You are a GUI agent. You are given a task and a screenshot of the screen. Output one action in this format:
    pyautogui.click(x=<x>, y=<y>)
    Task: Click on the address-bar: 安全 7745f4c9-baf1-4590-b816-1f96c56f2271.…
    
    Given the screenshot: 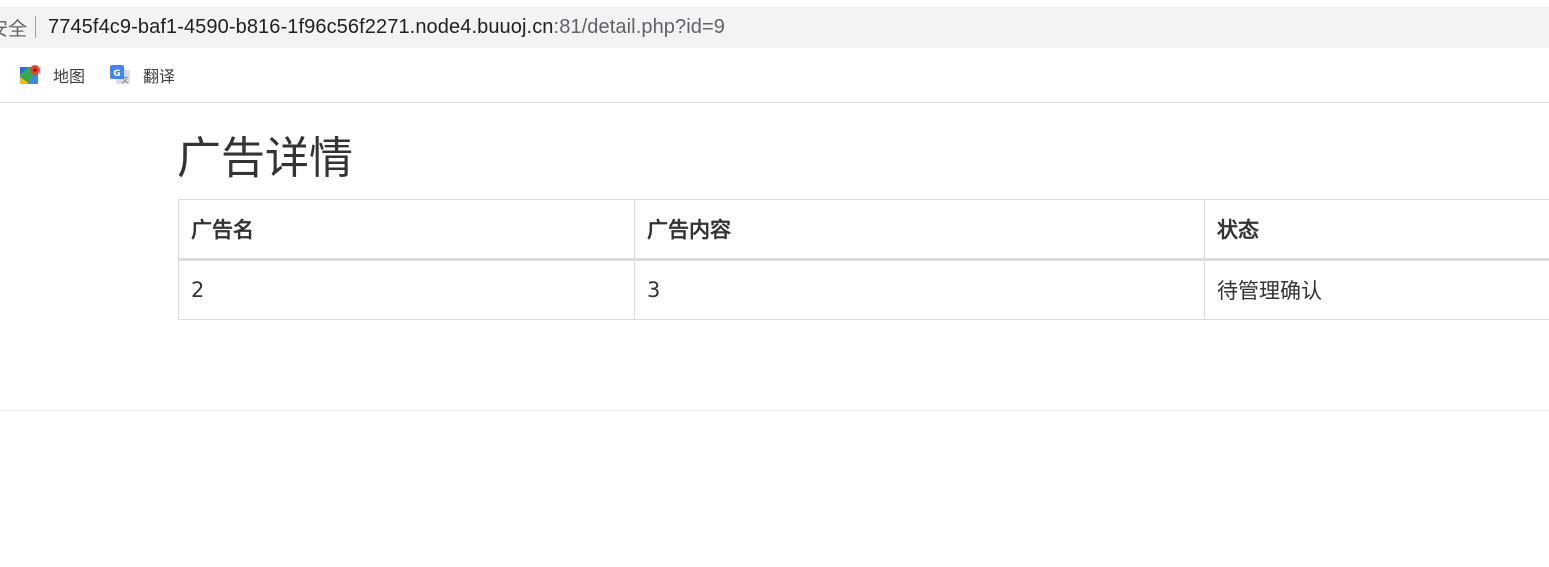 What is the action you would take?
    pyautogui.click(x=774, y=27)
    